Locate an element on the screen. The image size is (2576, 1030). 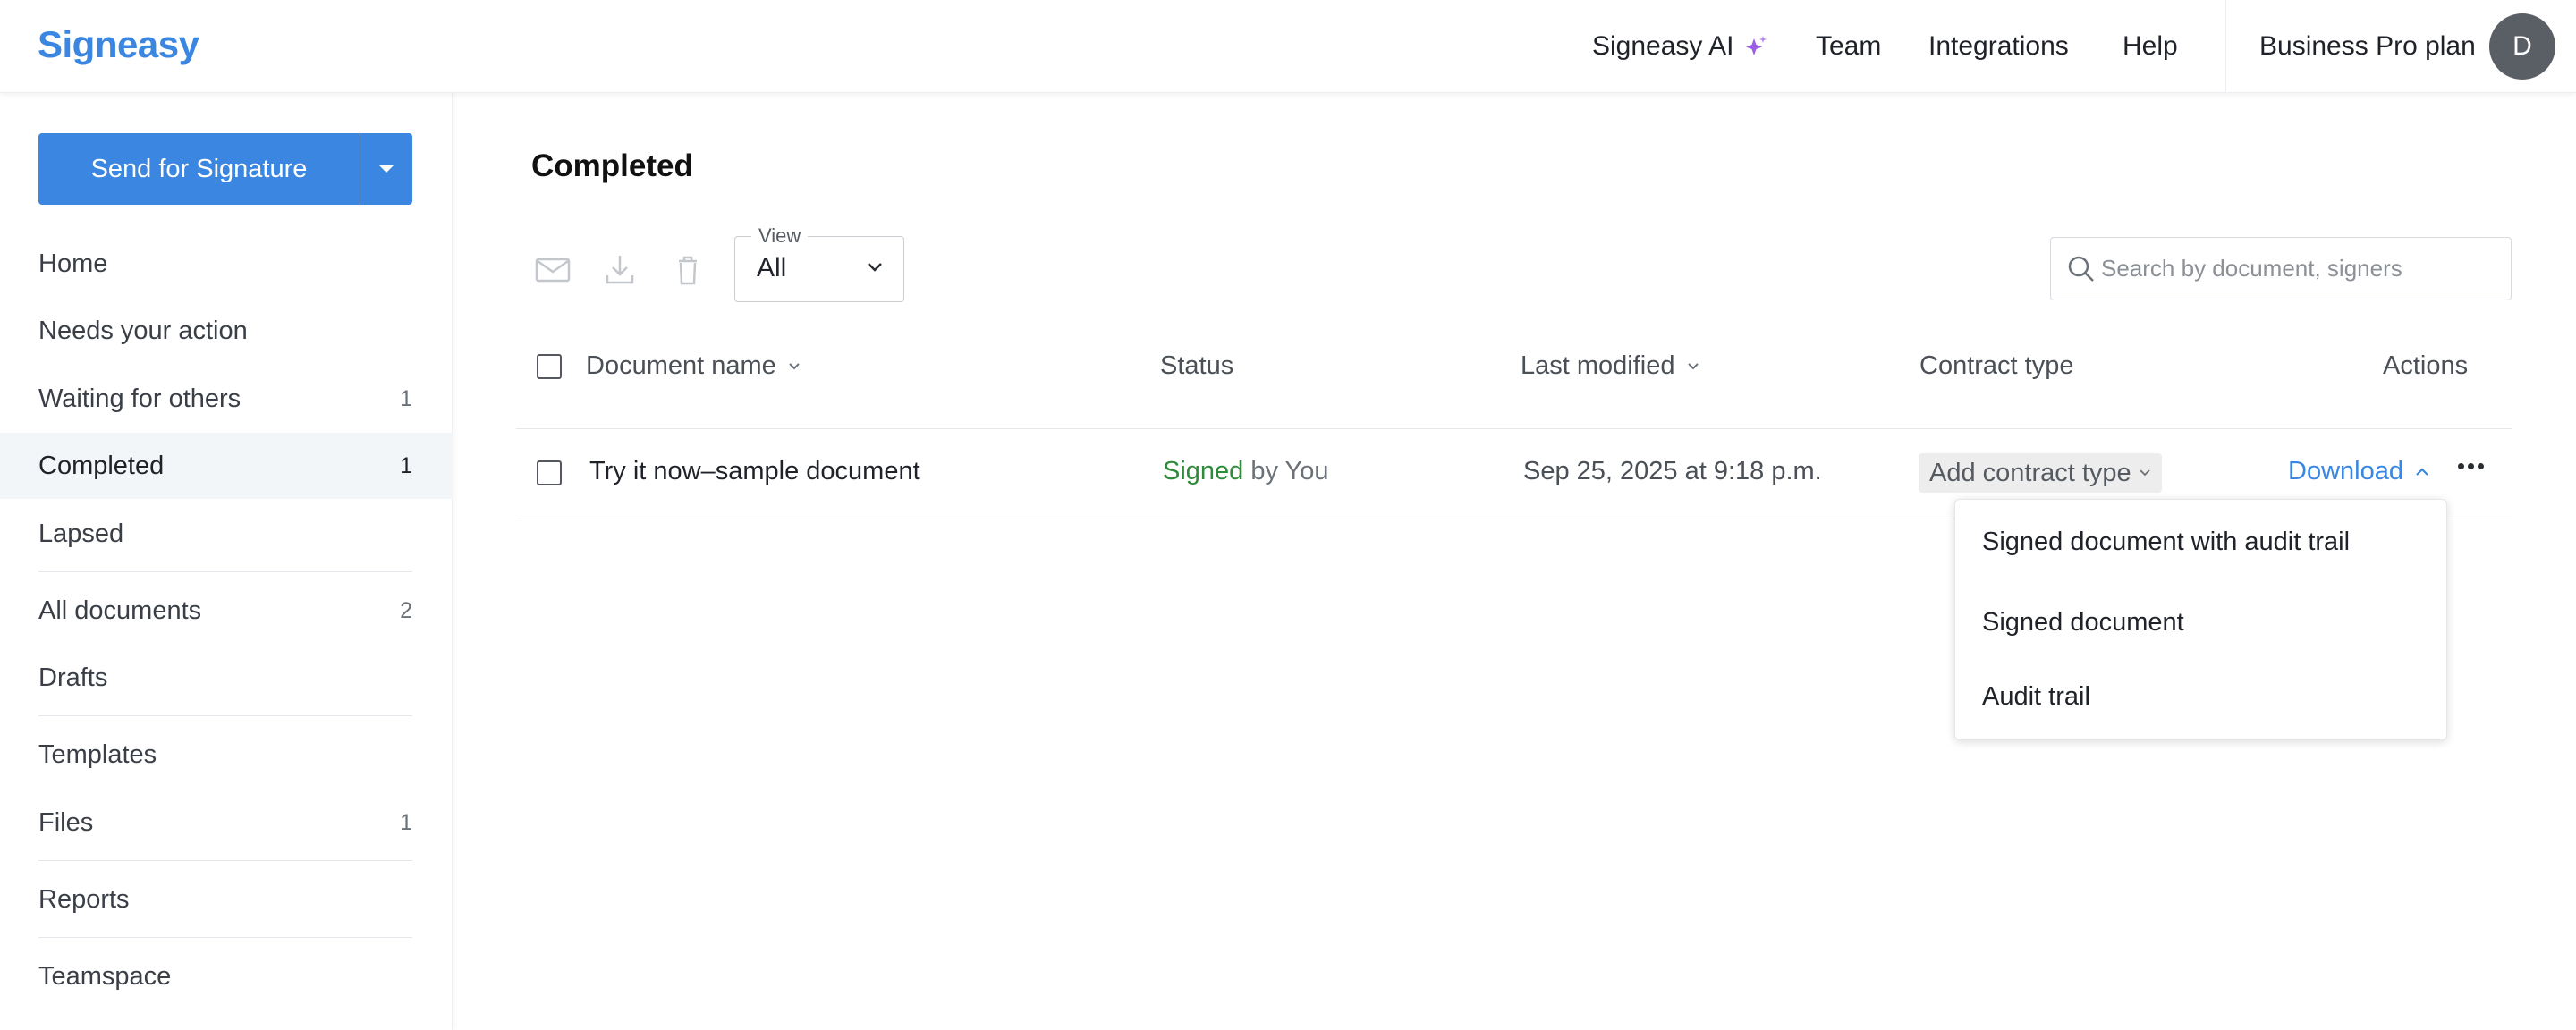
nav-integrations-label: Integrations is located at coordinates (1998, 46).